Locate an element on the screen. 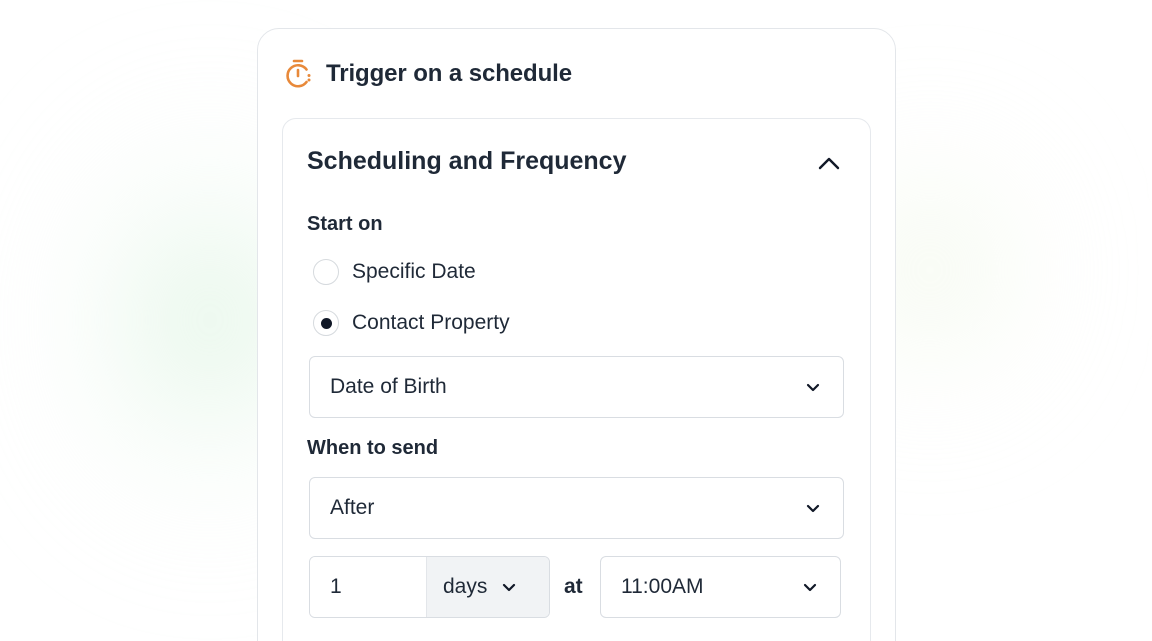 Image resolution: width=1152 pixels, height=641 pixels. select-value: days is located at coordinates (465, 586).